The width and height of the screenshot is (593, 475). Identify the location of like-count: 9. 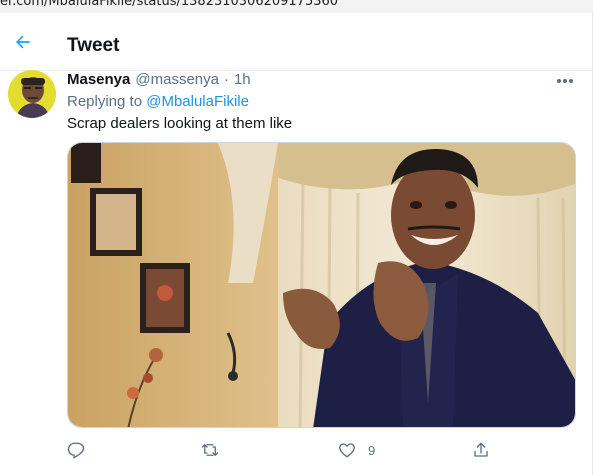
(372, 450).